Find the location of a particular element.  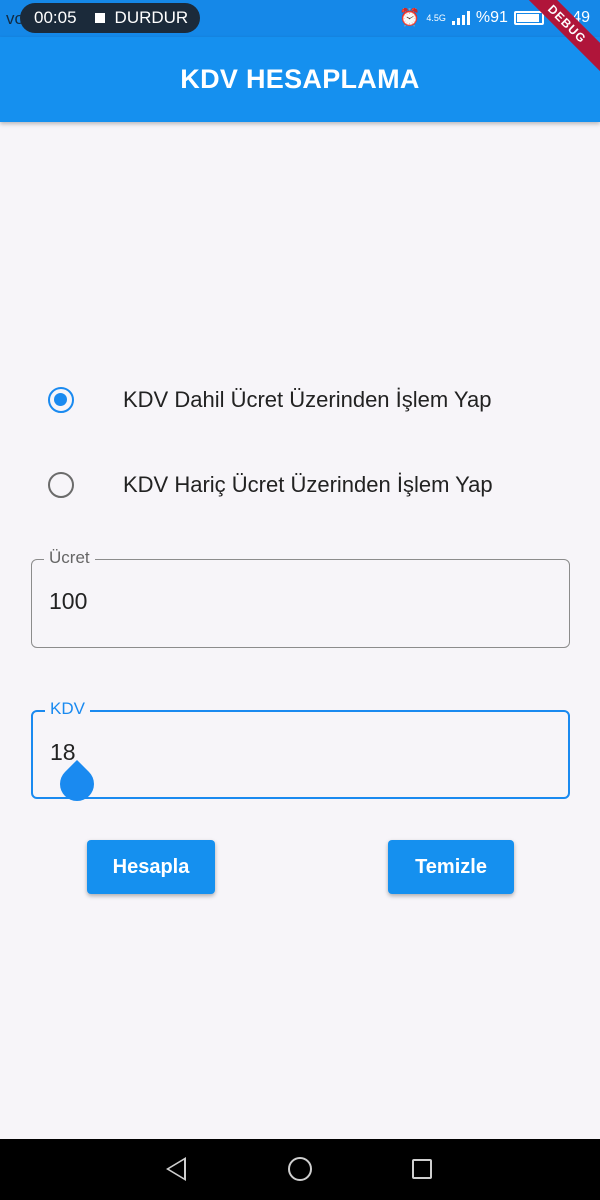

status-bar: vo 00:05 DURDUR ⏰ 4.5G %91 01:49 is located at coordinates (300, 18).